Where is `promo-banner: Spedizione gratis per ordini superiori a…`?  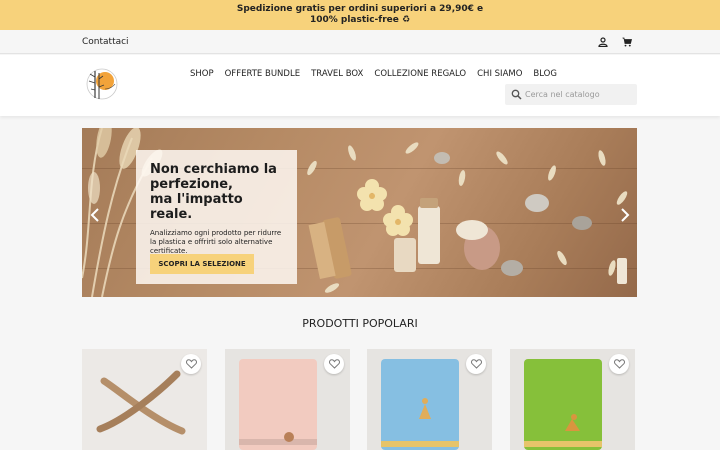 promo-banner: Spedizione gratis per ordini superiori a… is located at coordinates (360, 15).